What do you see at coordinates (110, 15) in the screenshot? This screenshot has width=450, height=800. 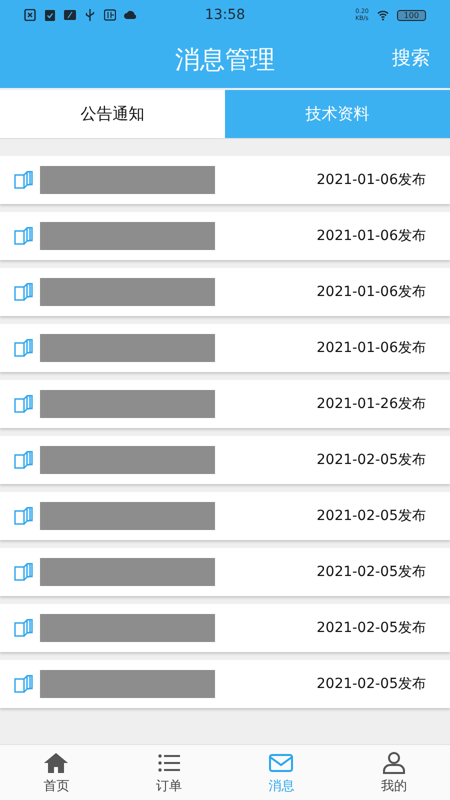 I see `grid-box-icon` at bounding box center [110, 15].